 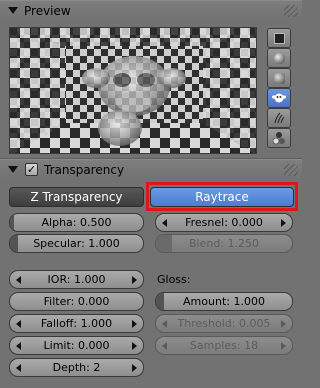 I want to click on gloss-amount-value: Amount: 1.000, so click(x=224, y=301).